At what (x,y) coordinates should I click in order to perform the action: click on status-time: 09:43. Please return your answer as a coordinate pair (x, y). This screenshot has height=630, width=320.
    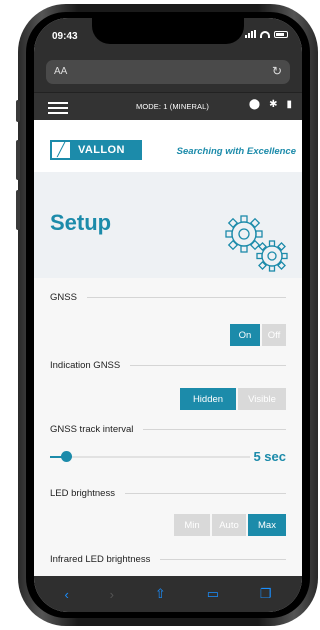
    Looking at the image, I should click on (65, 36).